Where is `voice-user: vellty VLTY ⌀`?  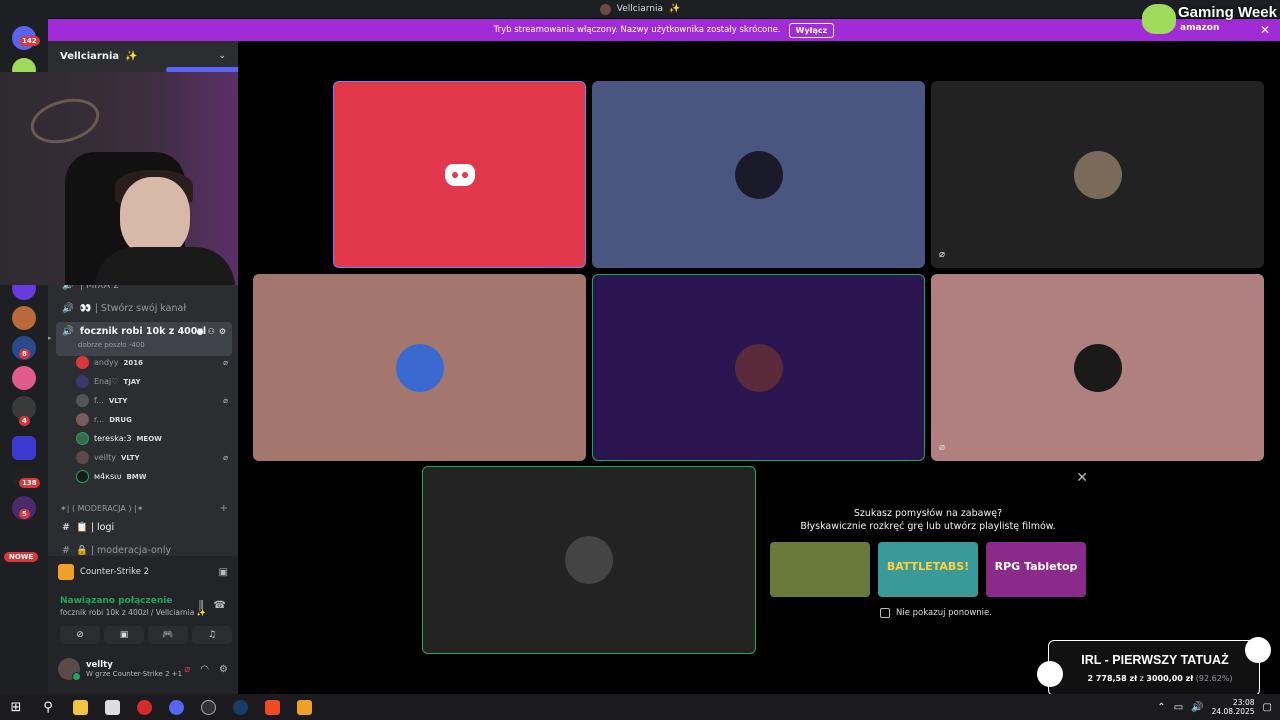 voice-user: vellty VLTY ⌀ is located at coordinates (154, 457).